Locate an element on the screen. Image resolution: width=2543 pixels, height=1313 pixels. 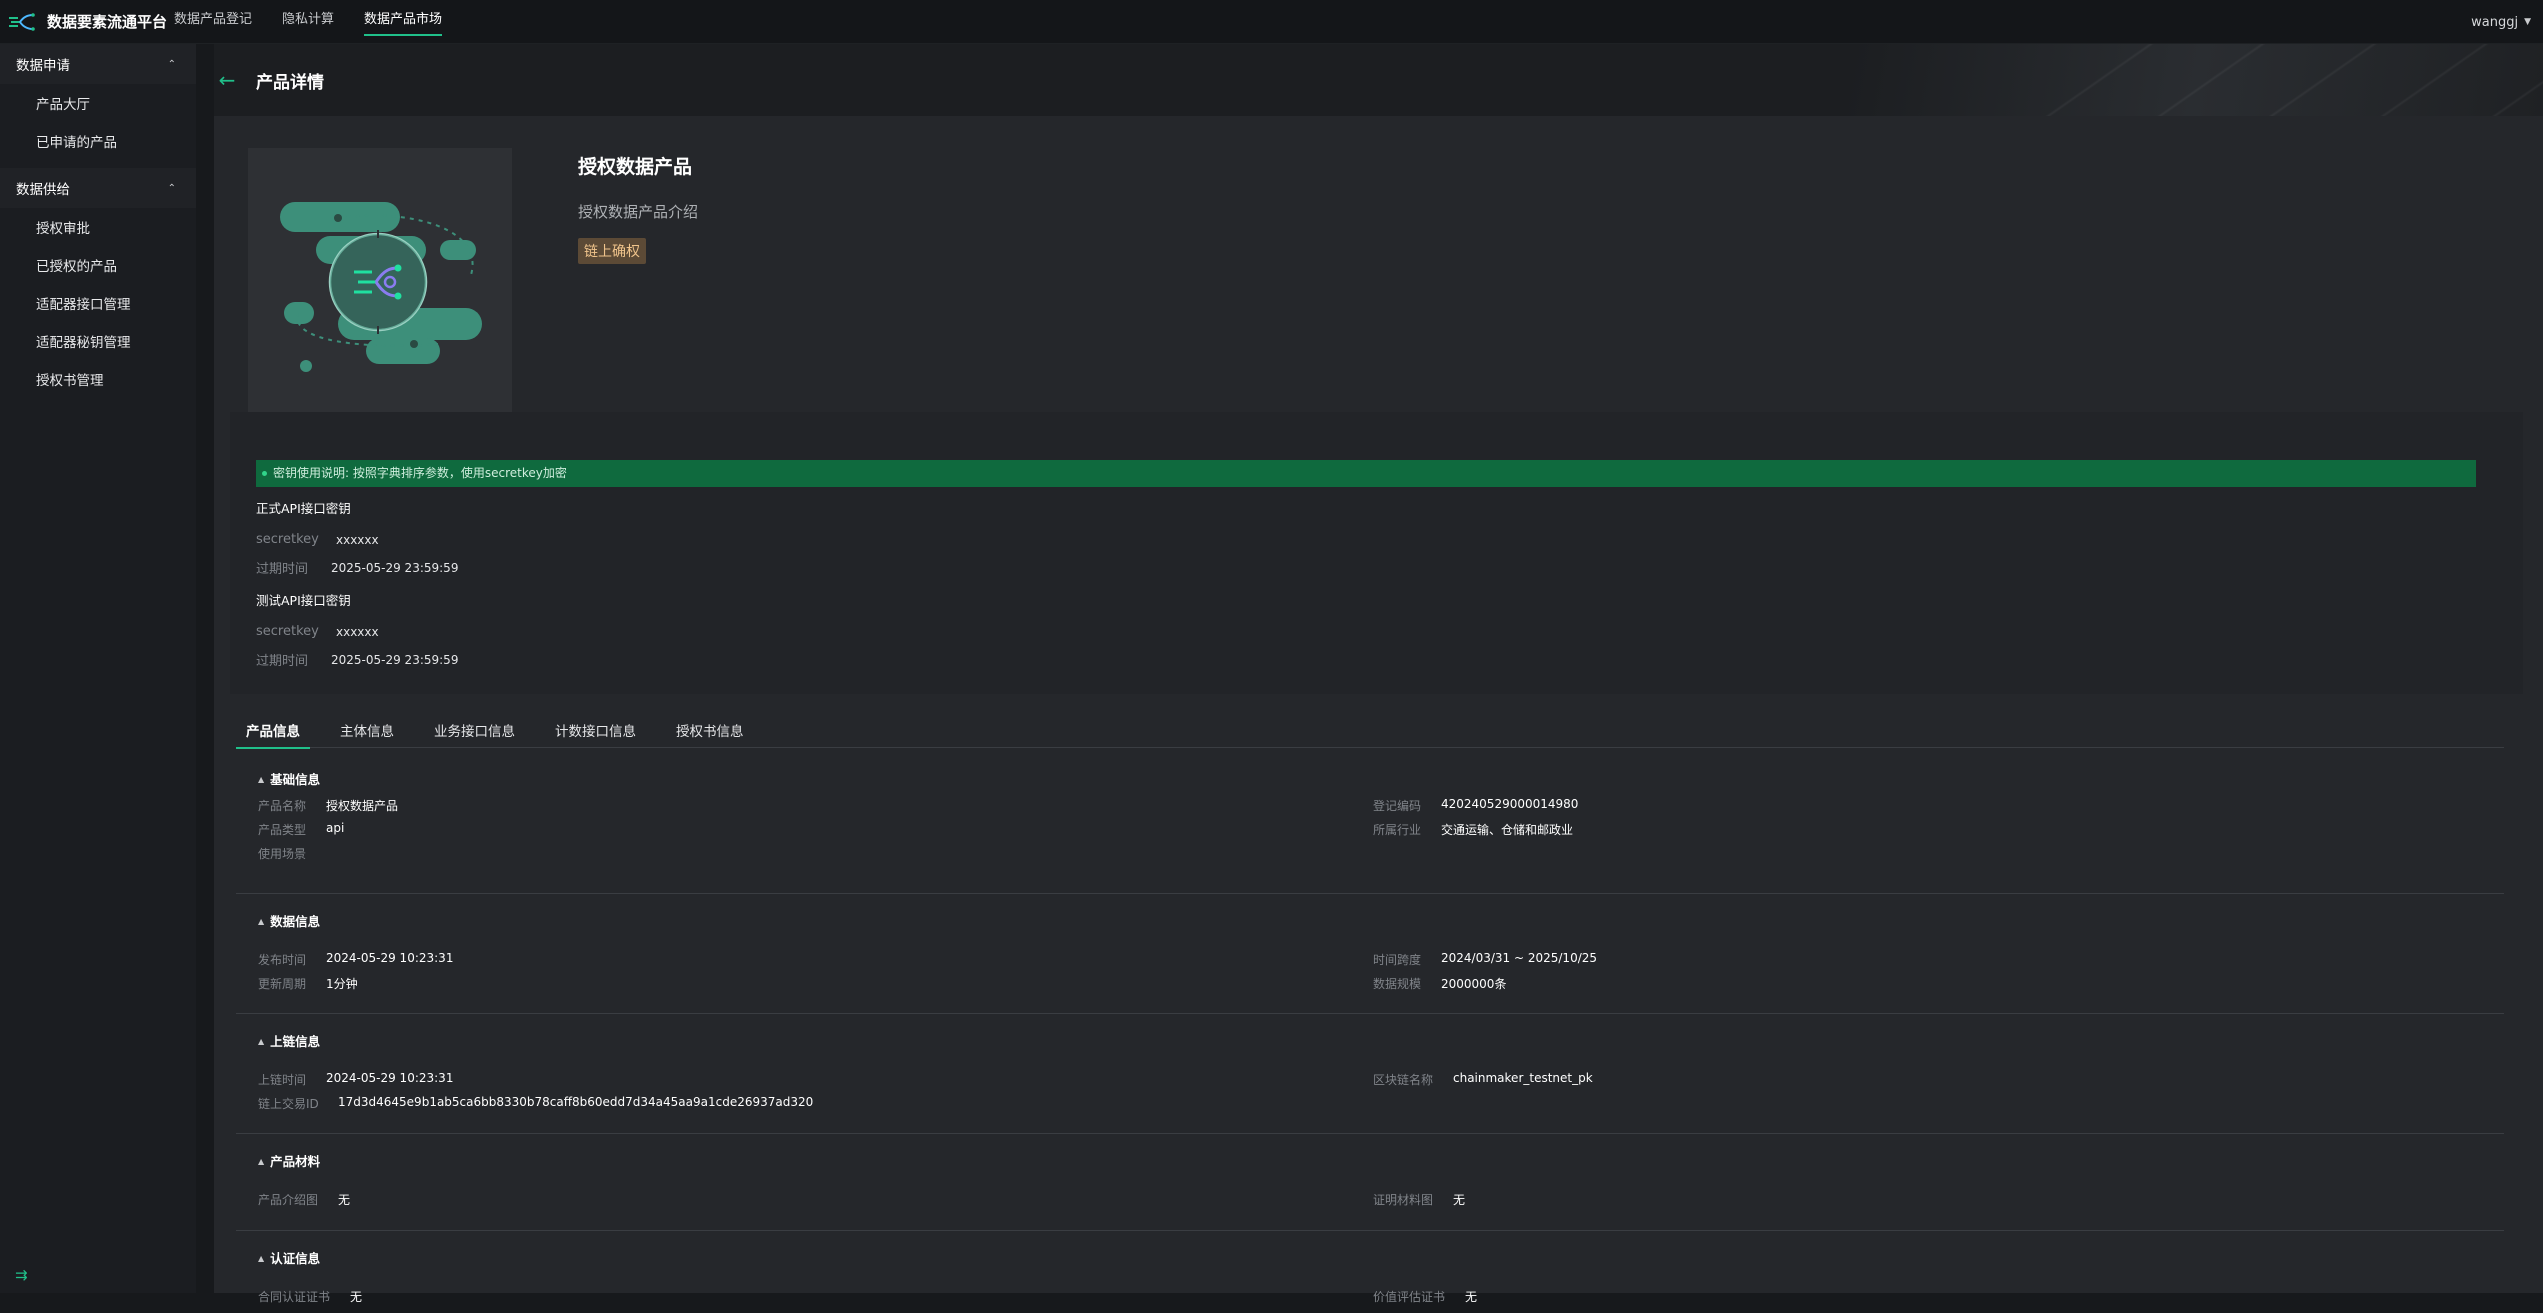
product-illustration is located at coordinates (381, 287).